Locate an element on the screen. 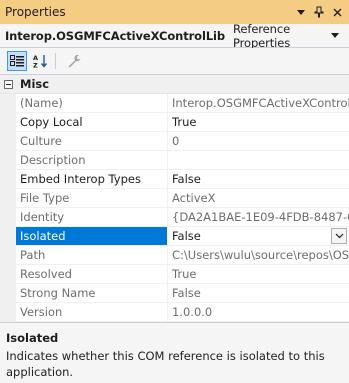 The width and height of the screenshot is (349, 383). property-value-dropdown: False is located at coordinates (258, 236).